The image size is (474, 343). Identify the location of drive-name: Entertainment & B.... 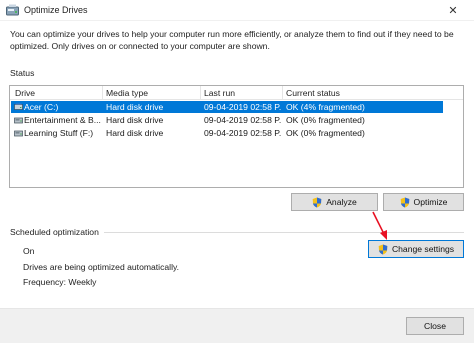
(62, 120).